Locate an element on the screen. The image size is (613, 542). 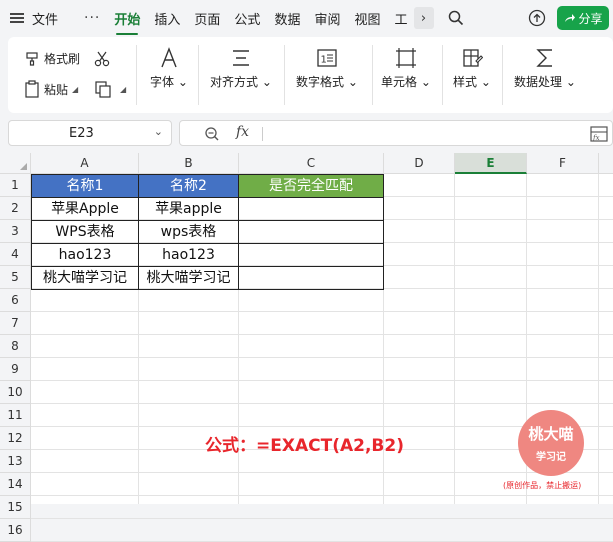
tab-view: 视图 is located at coordinates (367, 18).